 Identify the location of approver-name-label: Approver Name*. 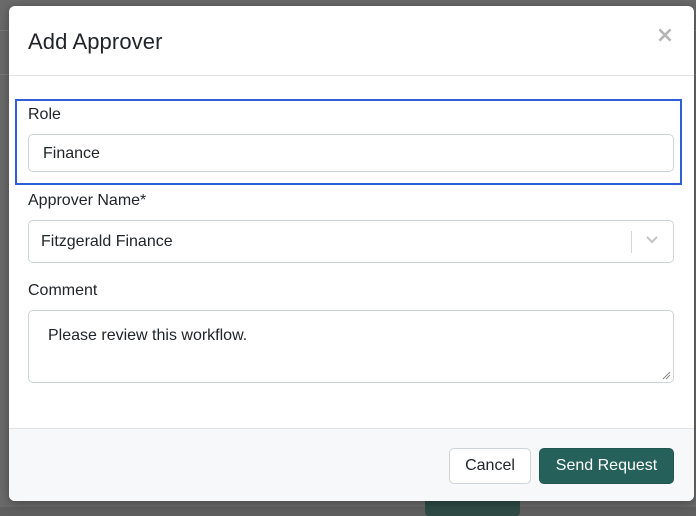
(87, 200).